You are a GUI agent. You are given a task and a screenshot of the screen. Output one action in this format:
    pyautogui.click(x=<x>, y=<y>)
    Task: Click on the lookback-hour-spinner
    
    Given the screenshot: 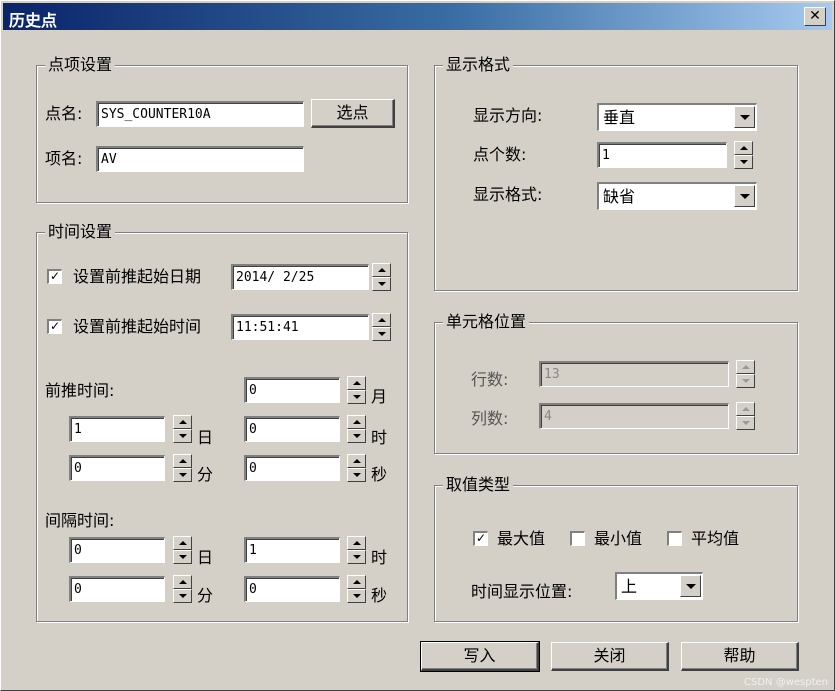 What is the action you would take?
    pyautogui.click(x=356, y=429)
    